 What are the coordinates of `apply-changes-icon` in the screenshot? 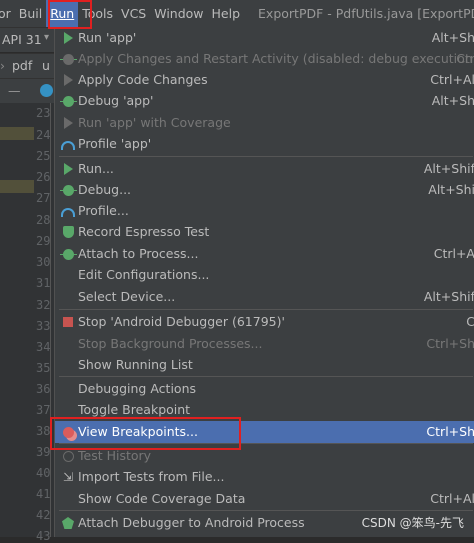 It's located at (68, 59).